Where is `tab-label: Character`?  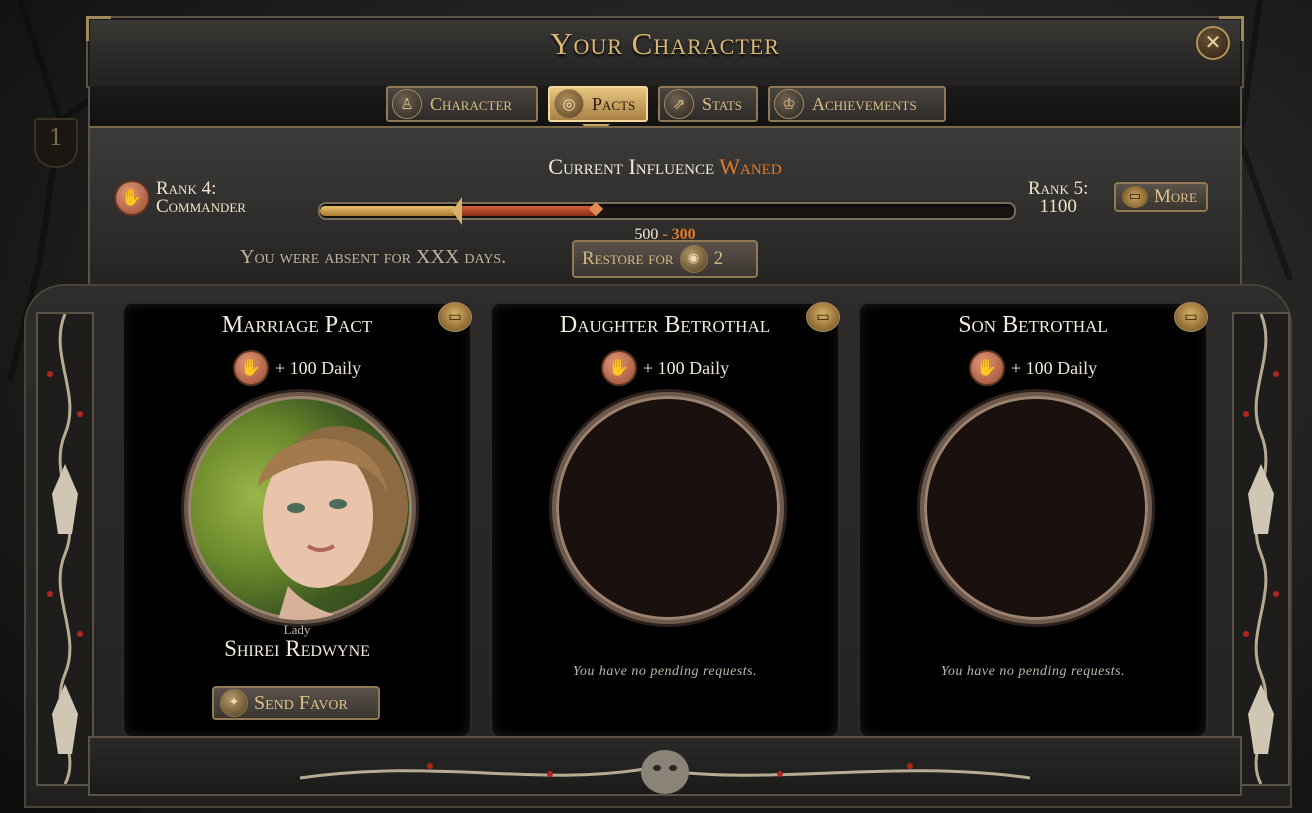
tab-label: Character is located at coordinates (471, 103).